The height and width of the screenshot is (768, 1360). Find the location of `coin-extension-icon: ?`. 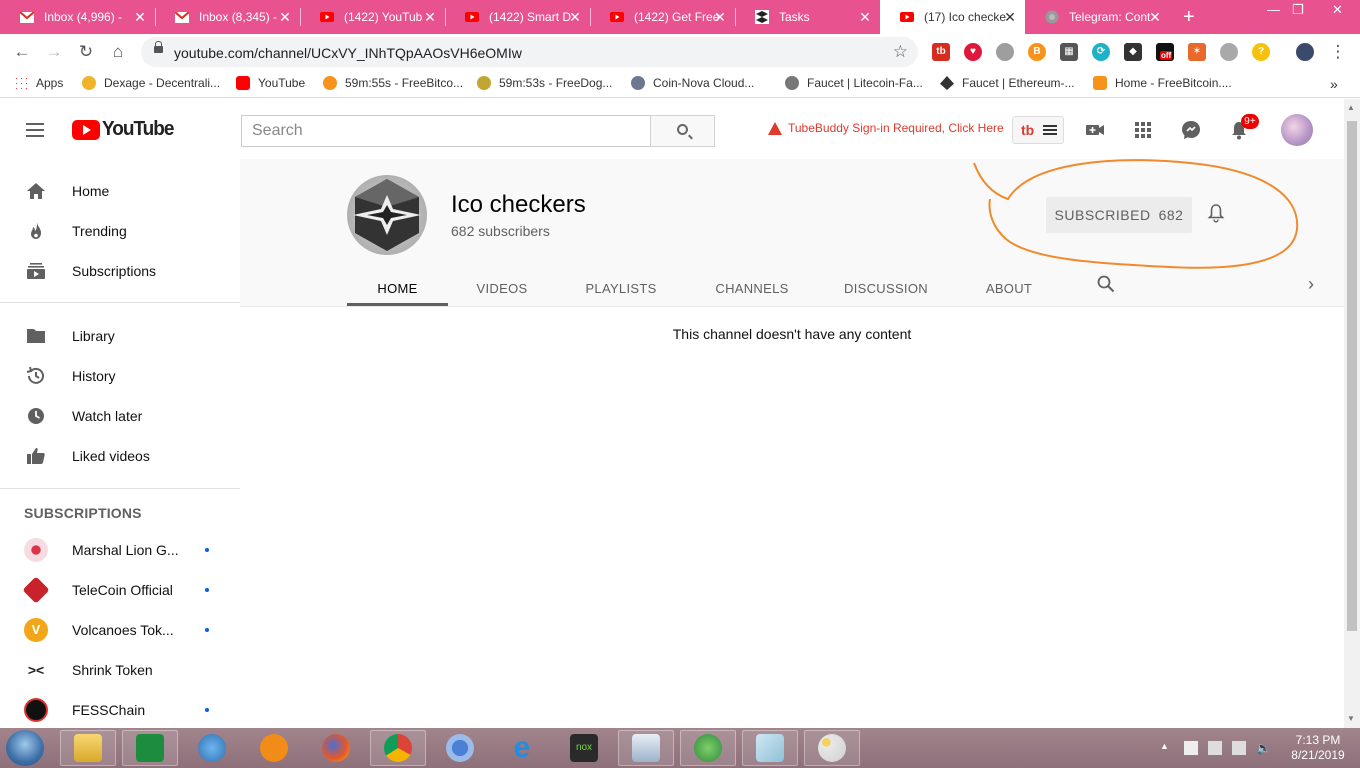

coin-extension-icon: ? is located at coordinates (1261, 52).